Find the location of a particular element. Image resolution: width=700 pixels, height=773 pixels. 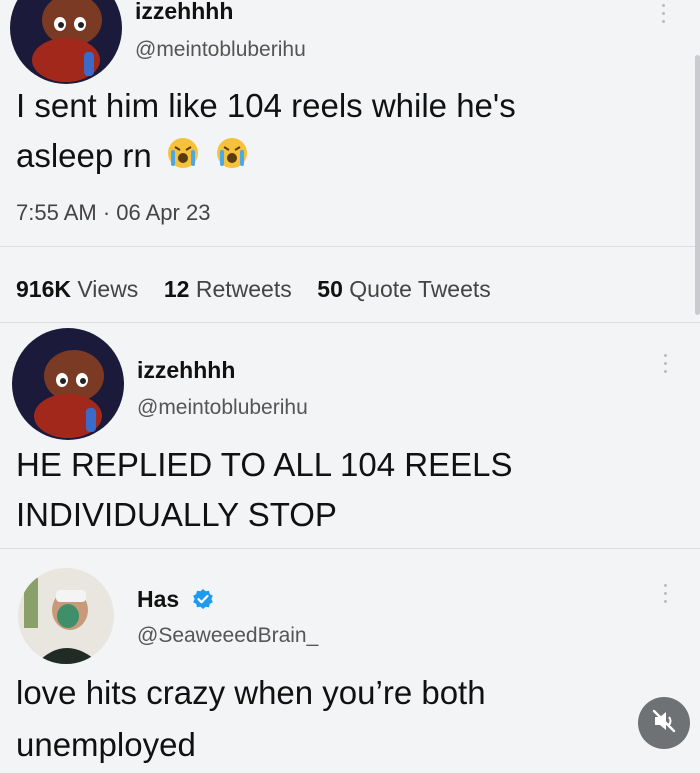

verified-badge-icon is located at coordinates (203, 602).